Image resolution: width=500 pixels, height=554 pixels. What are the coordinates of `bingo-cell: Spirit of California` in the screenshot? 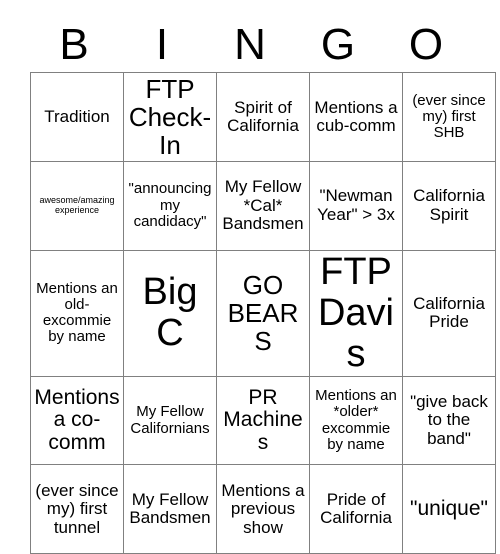 It's located at (263, 117).